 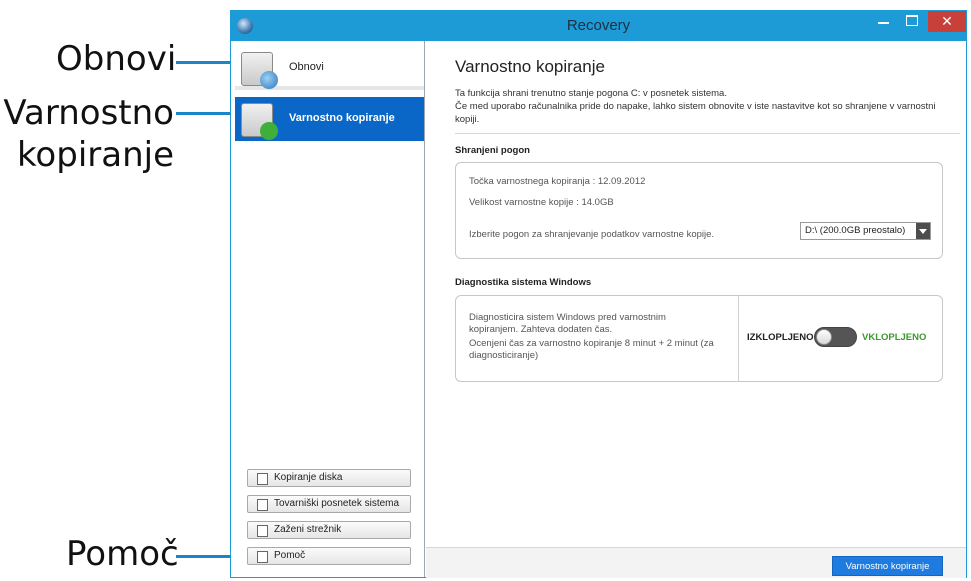 I want to click on close-icon: ✕, so click(x=947, y=21).